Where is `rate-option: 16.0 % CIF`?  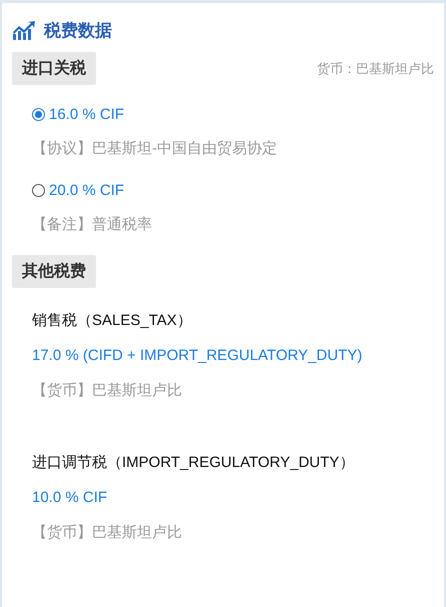
rate-option: 16.0 % CIF is located at coordinates (233, 114).